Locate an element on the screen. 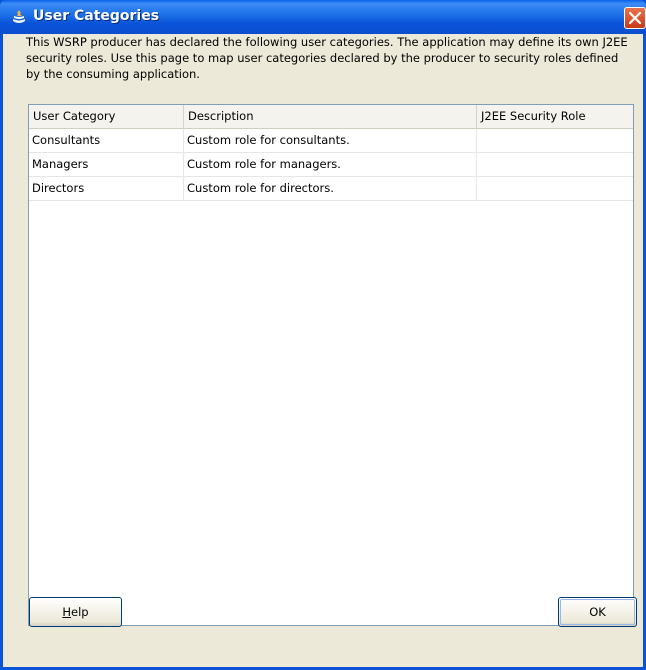 The image size is (646, 670). oracle-jdeveloper-icon is located at coordinates (19, 17).